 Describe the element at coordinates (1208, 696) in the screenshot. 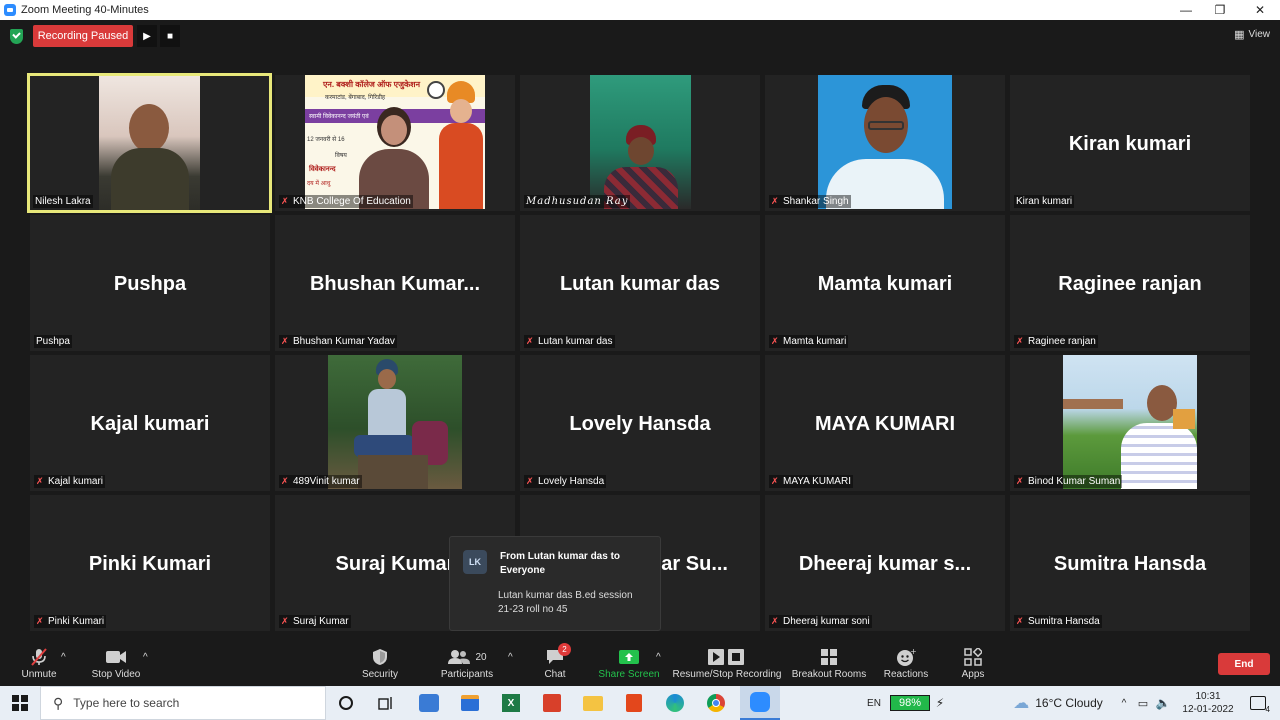

I see `clock-time: 10:31` at that location.